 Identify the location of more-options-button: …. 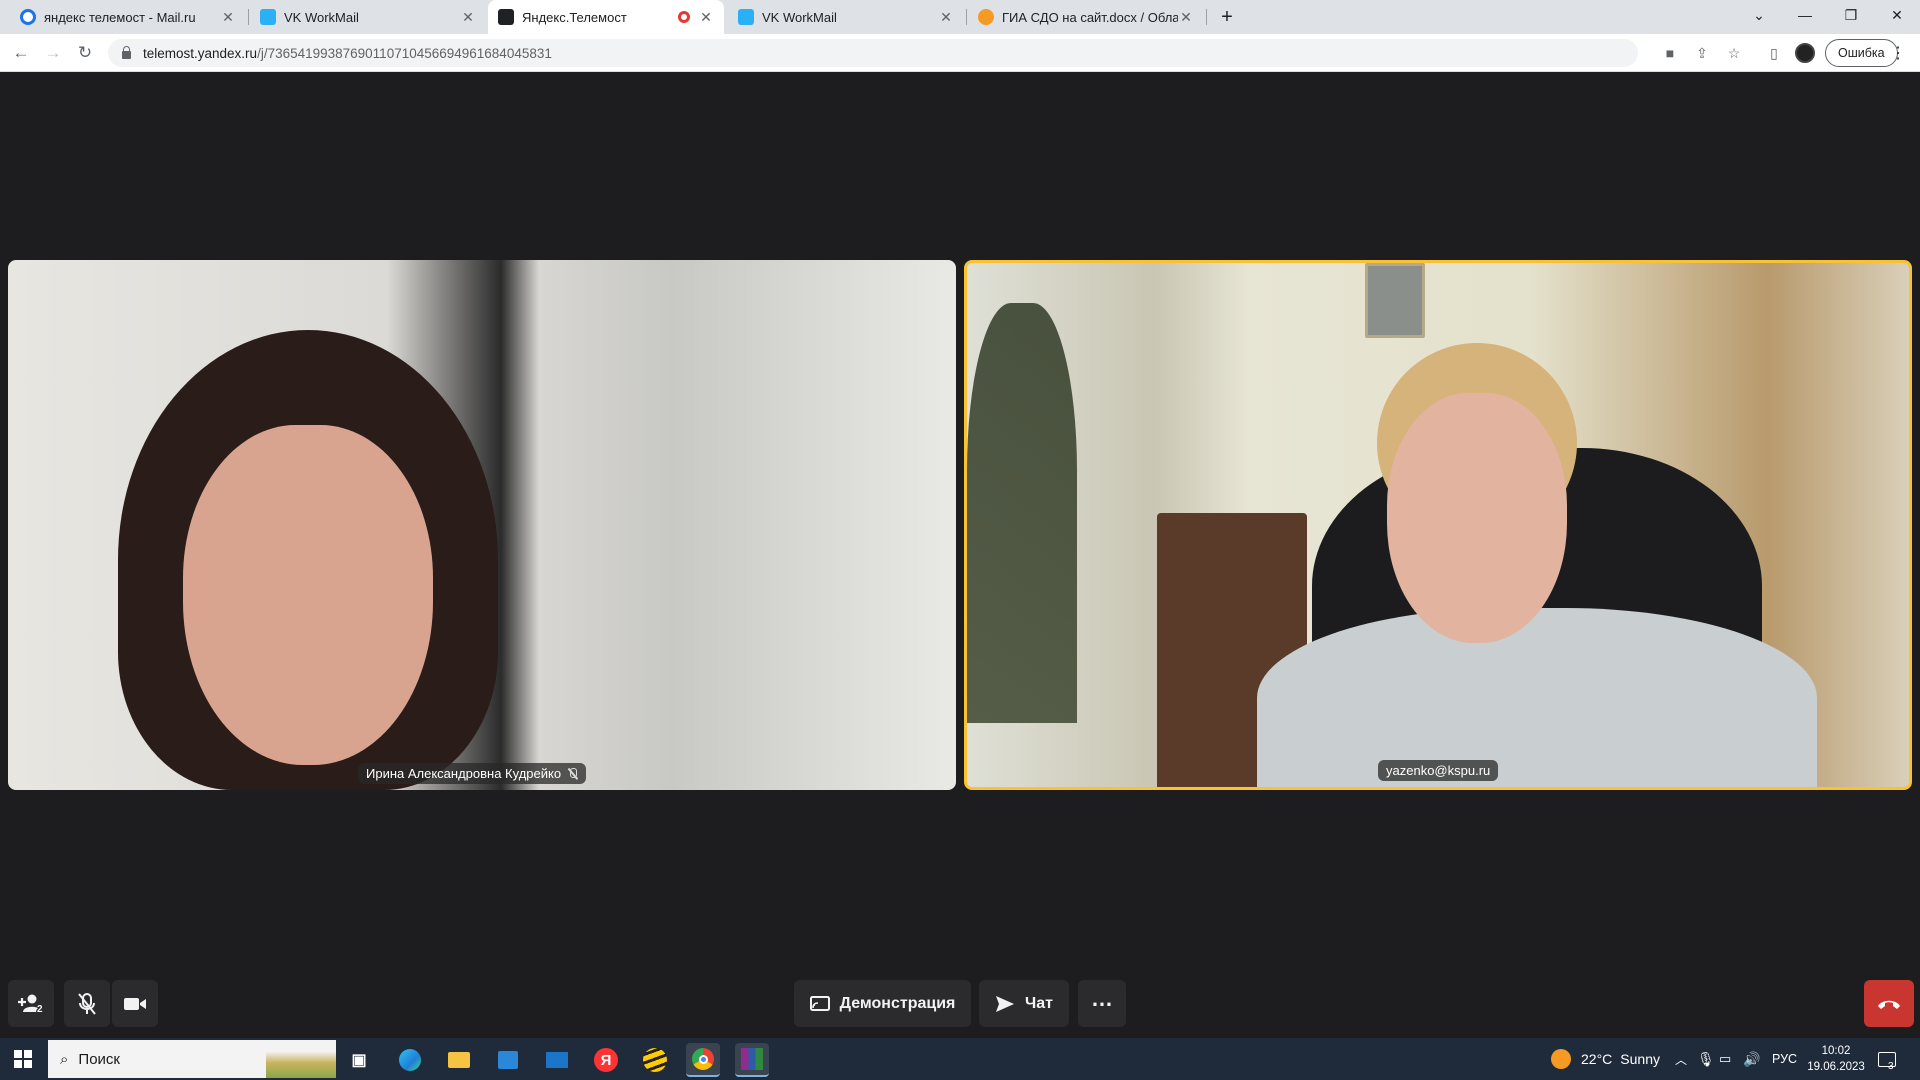
(1102, 1003).